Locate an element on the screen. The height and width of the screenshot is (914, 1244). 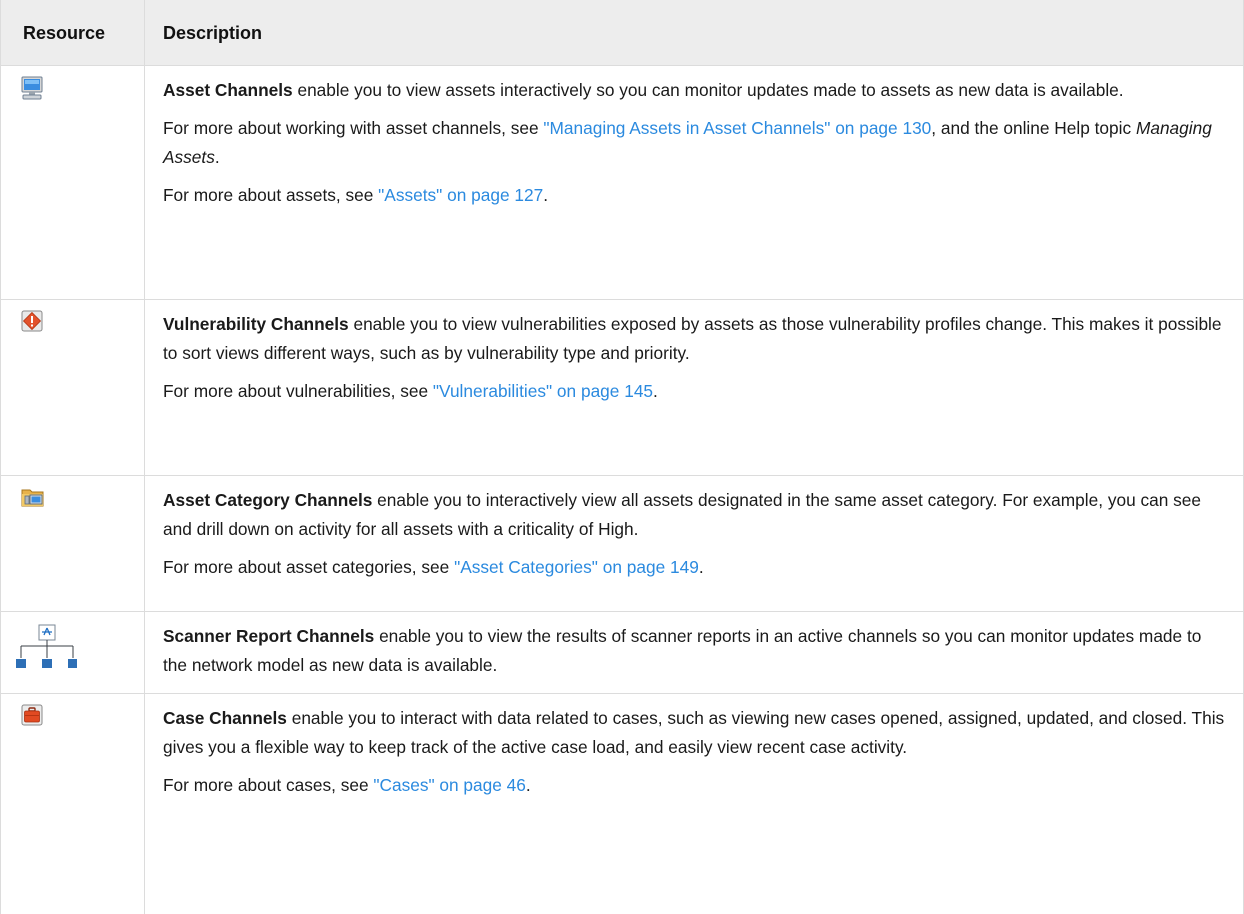
see-also-text: For more about vulnerabilities, see is located at coordinates (298, 391).